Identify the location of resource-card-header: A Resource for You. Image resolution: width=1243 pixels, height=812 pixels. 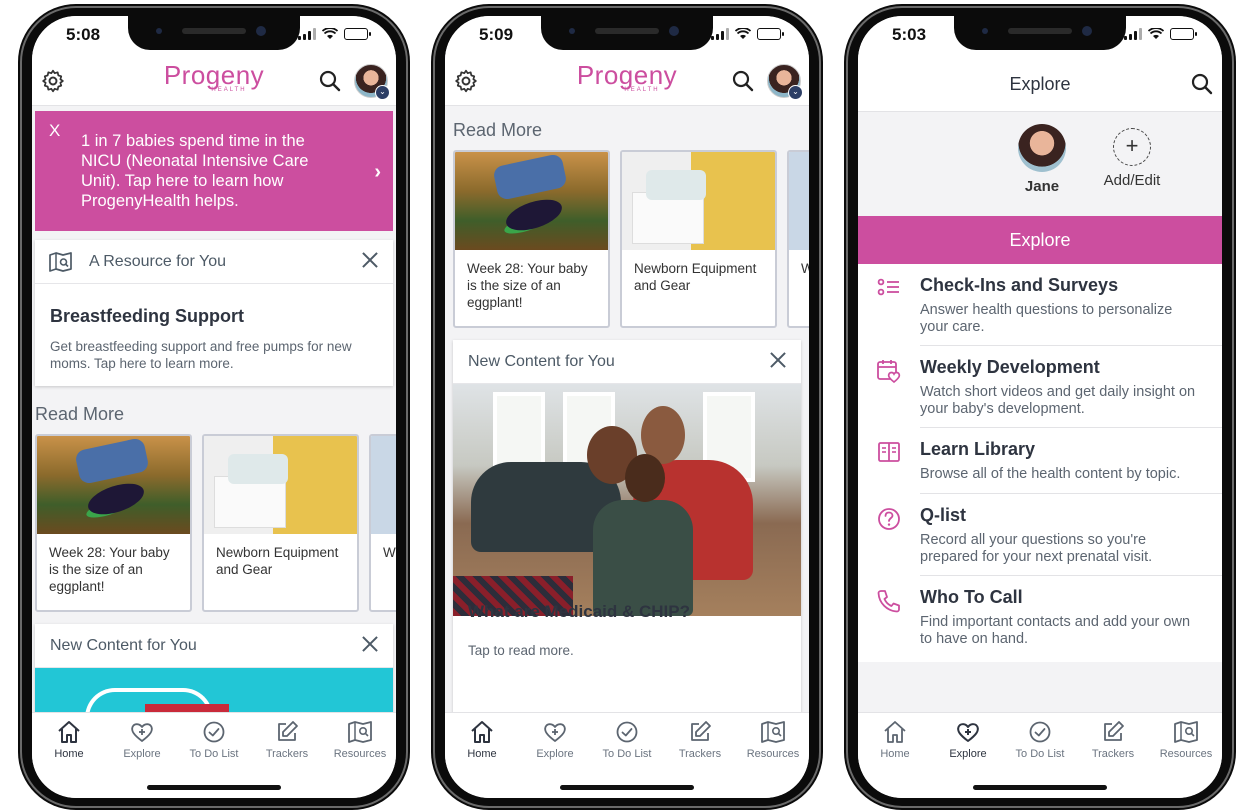
(157, 261).